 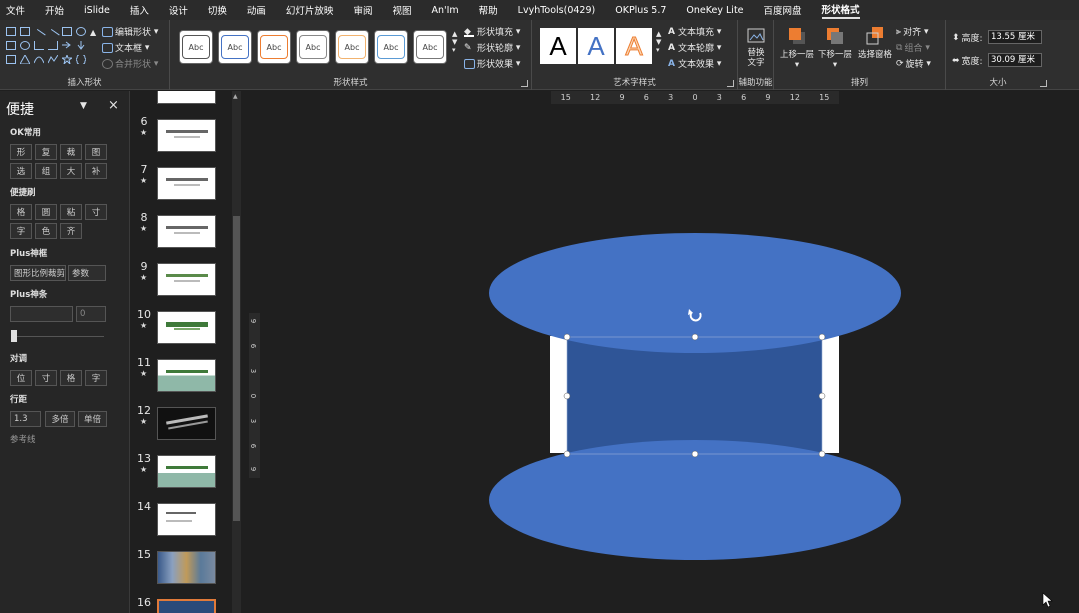 What do you see at coordinates (1043, 83) in the screenshot?
I see `size-launcher` at bounding box center [1043, 83].